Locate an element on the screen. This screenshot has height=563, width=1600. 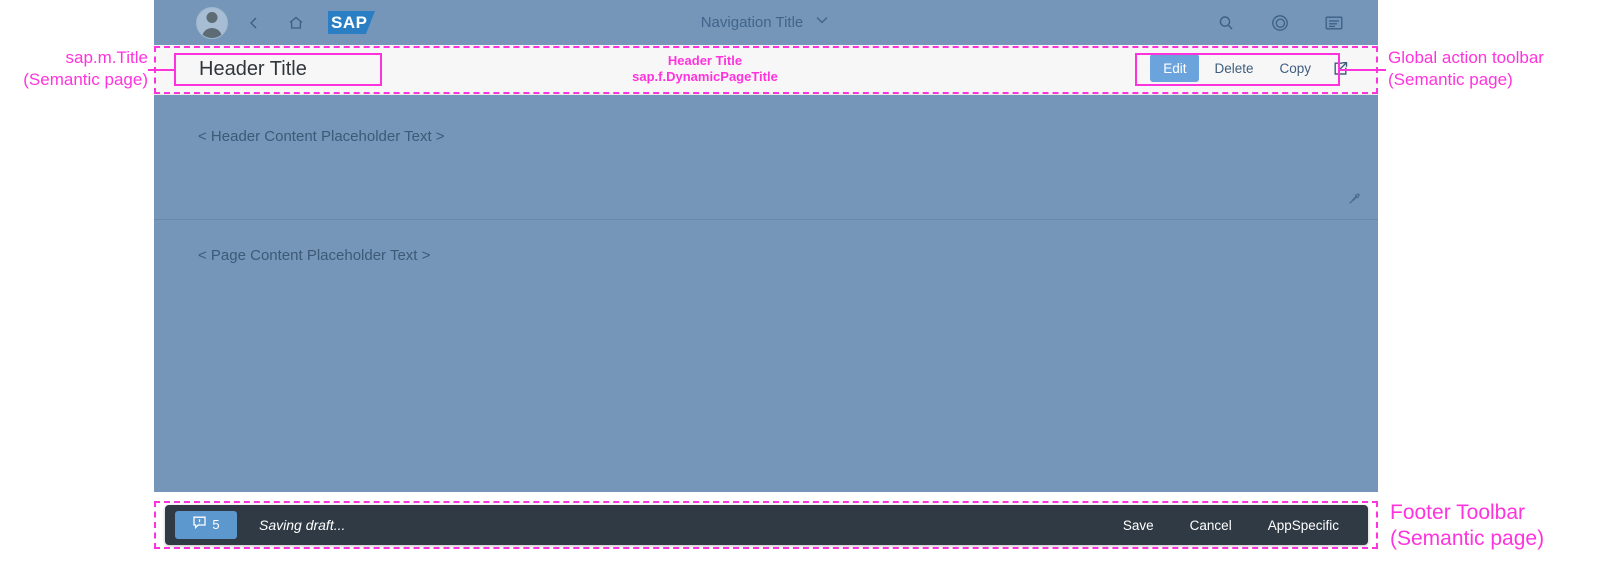
menu-icon is located at coordinates (1334, 23).